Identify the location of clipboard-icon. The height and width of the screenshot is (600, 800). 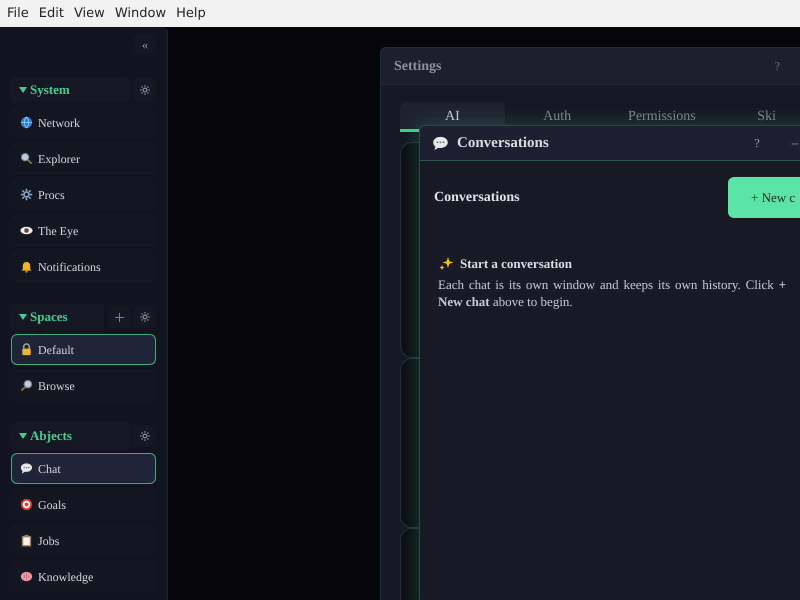
(26, 540).